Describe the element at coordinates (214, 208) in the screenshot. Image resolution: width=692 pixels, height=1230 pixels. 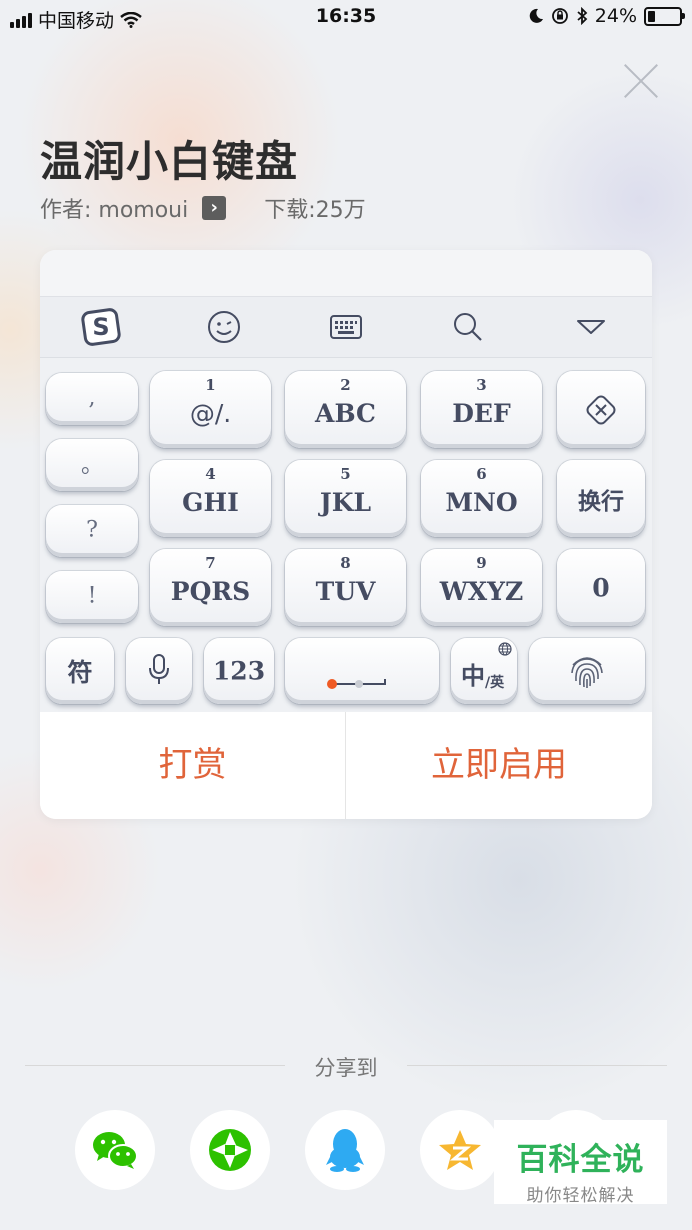
I see `arrow-right-icon: ›` at that location.